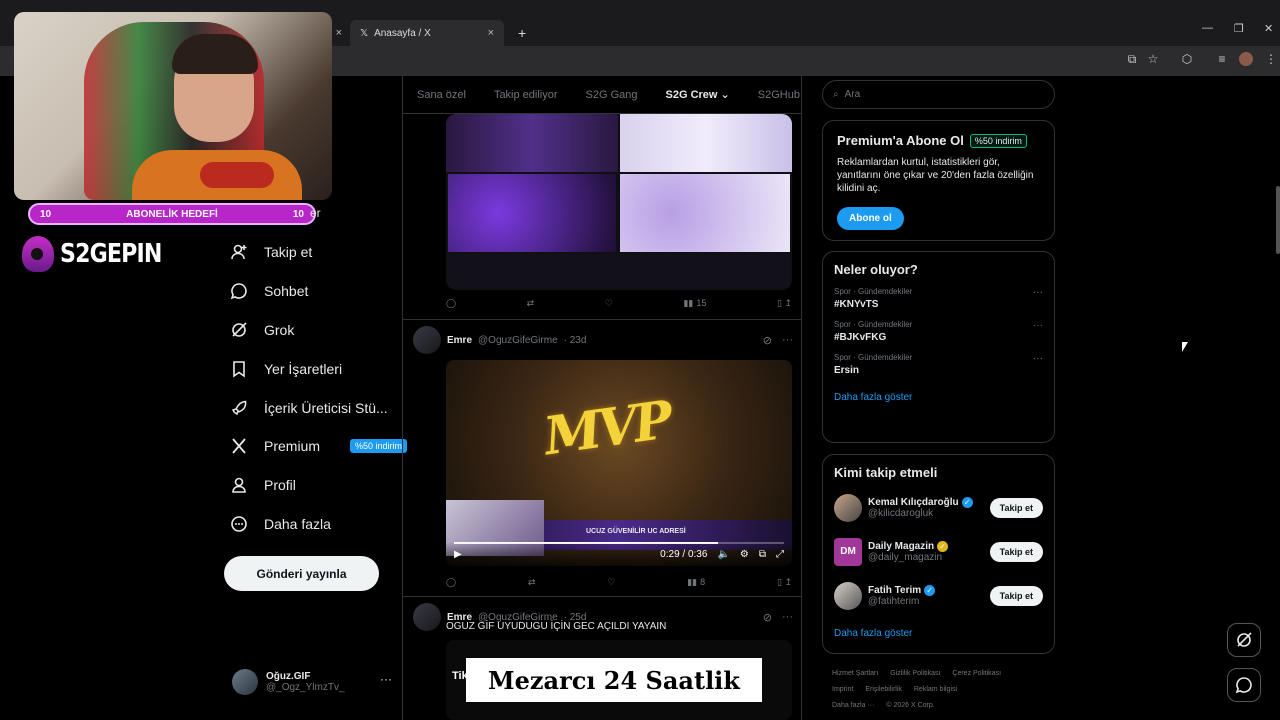  Describe the element at coordinates (318, 446) in the screenshot. I see `nav-premium: Premium %50 indirim` at that location.